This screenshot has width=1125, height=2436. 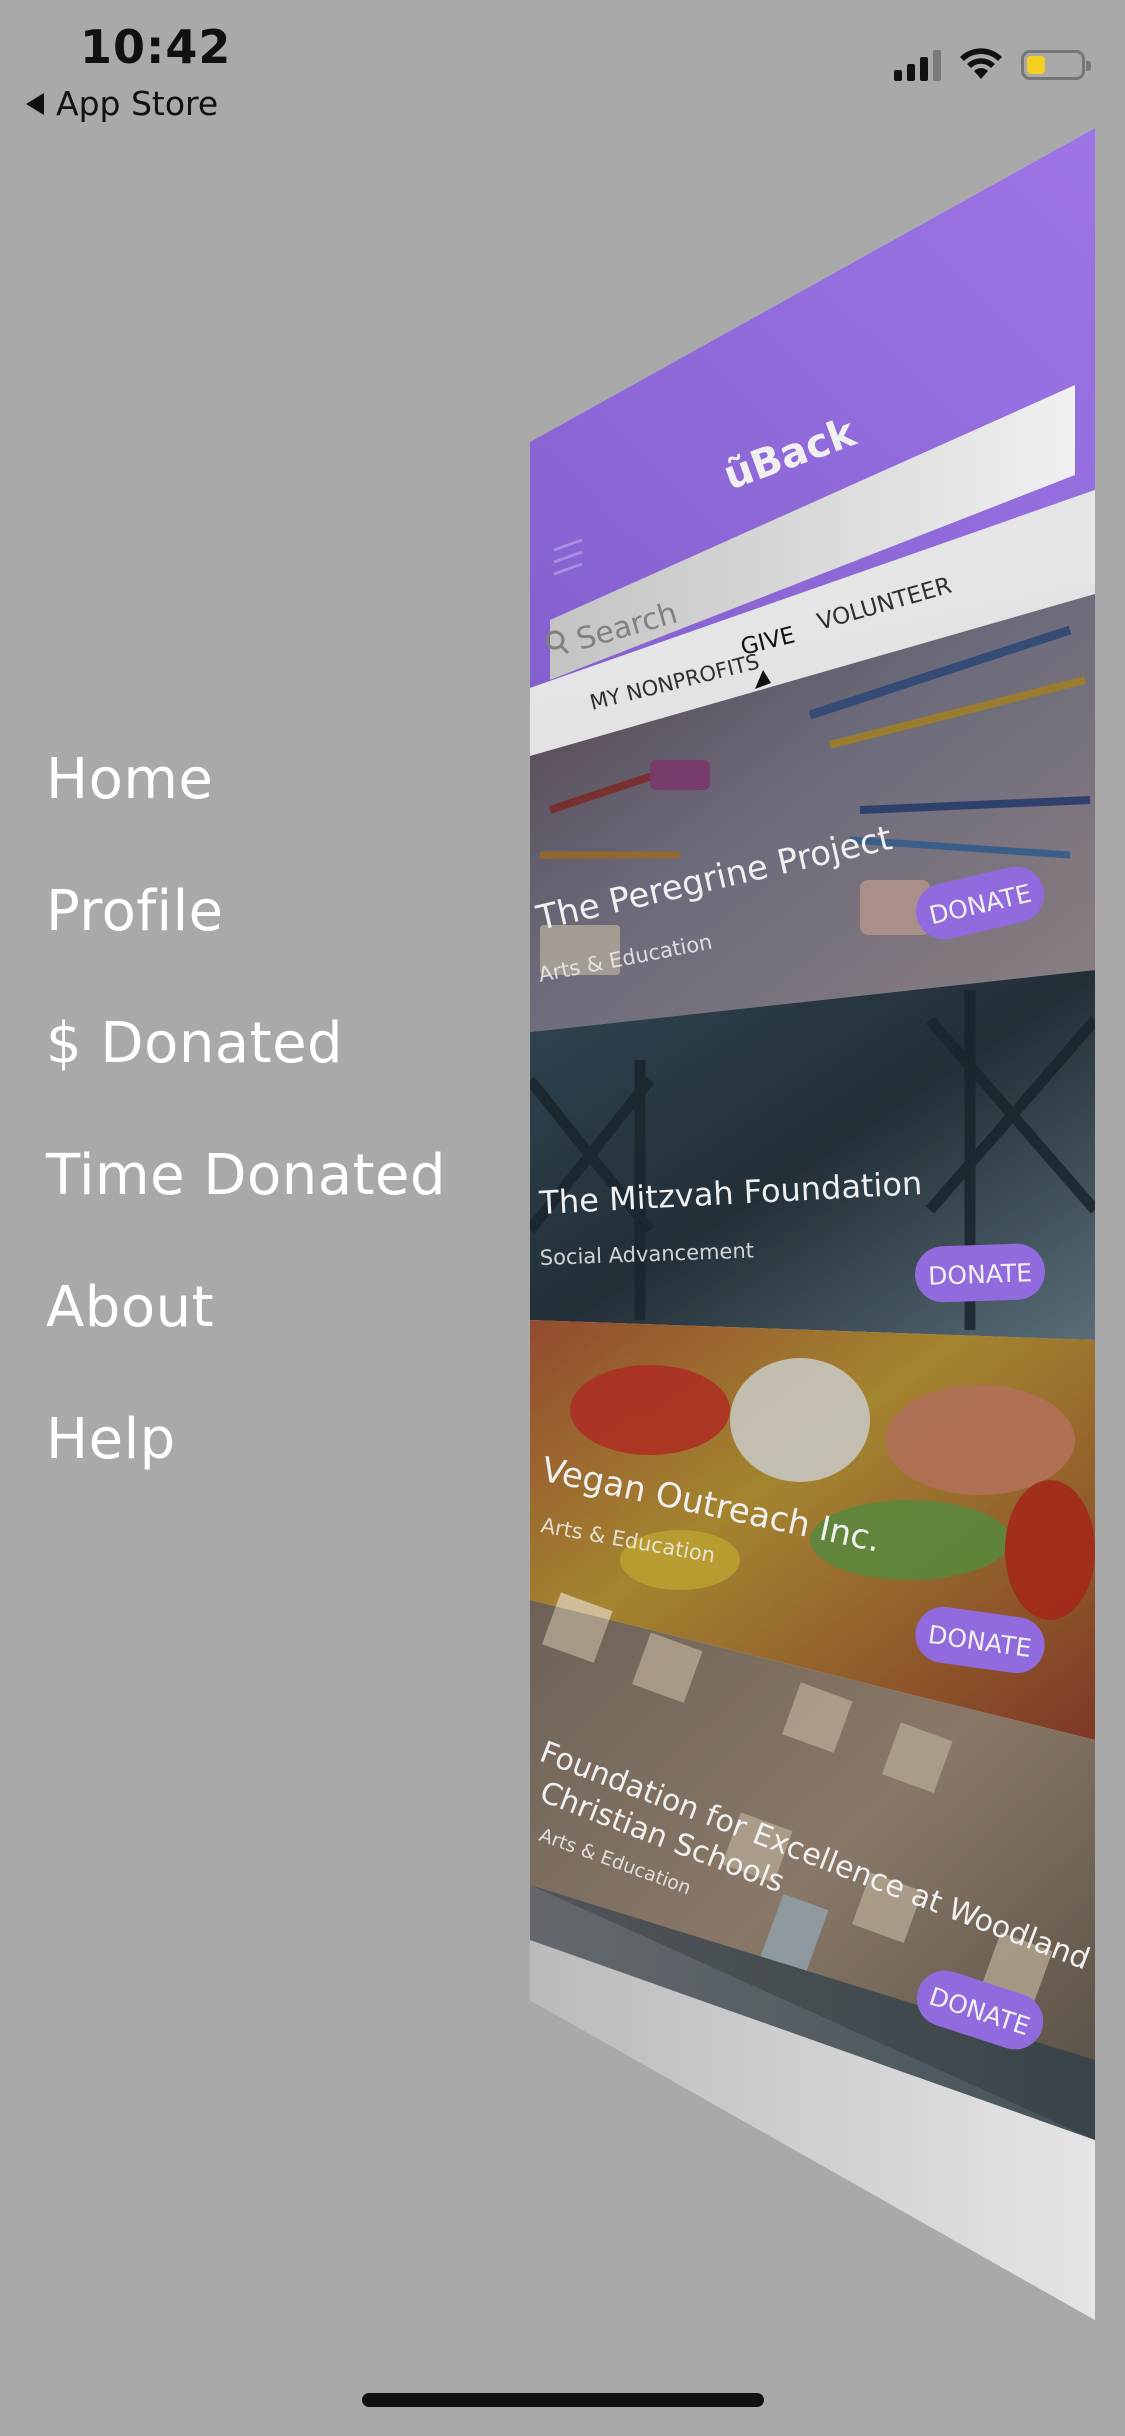 I want to click on battery-level-fill, so click(x=1036, y=65).